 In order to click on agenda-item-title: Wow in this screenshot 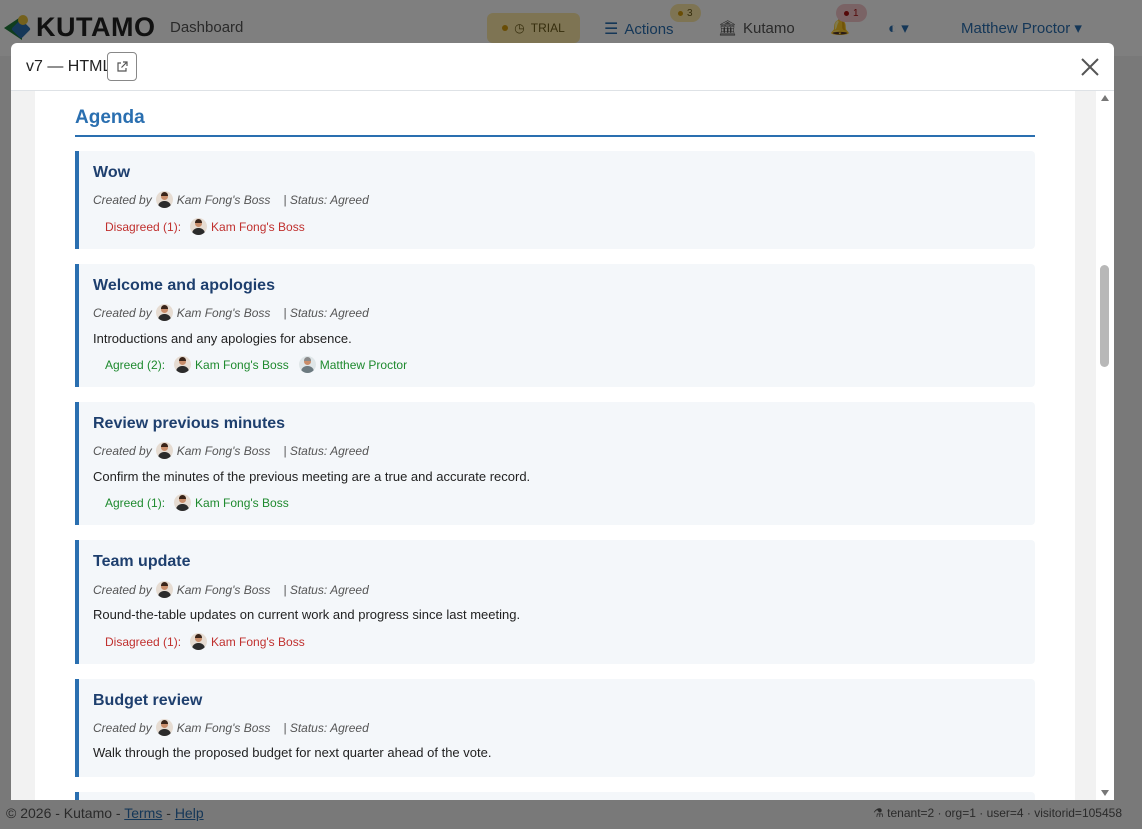, I will do `click(112, 172)`.